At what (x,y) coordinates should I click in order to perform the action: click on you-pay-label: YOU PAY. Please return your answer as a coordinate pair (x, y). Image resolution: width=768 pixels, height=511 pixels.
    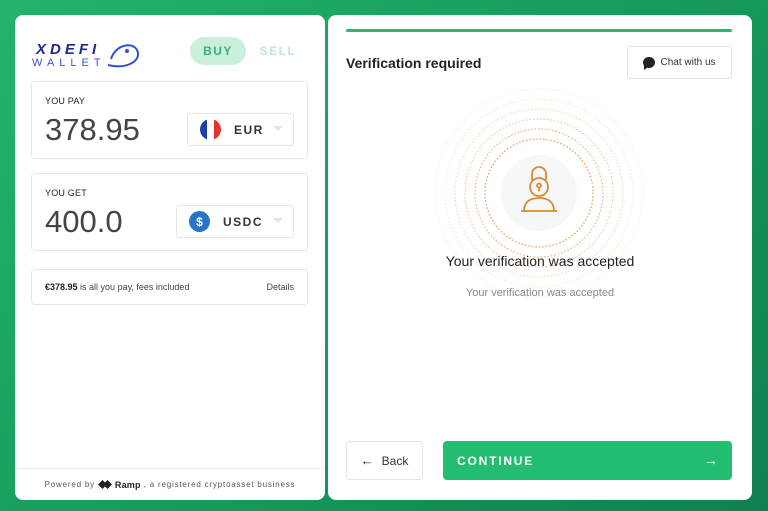
    Looking at the image, I should click on (65, 101).